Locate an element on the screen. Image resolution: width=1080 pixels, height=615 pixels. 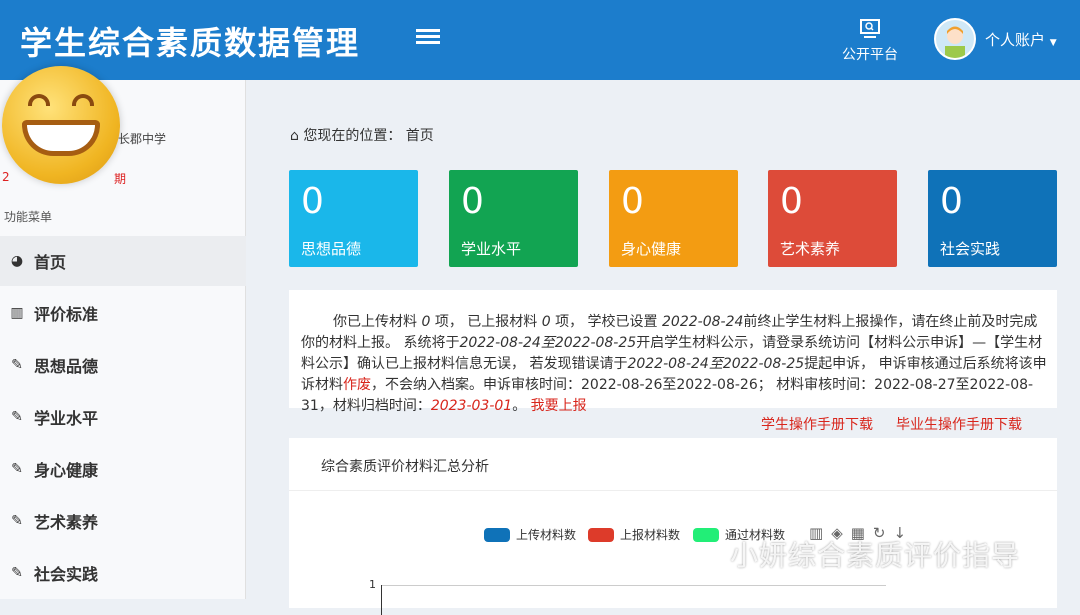
card-label: 艺术素养 is located at coordinates (810, 249).